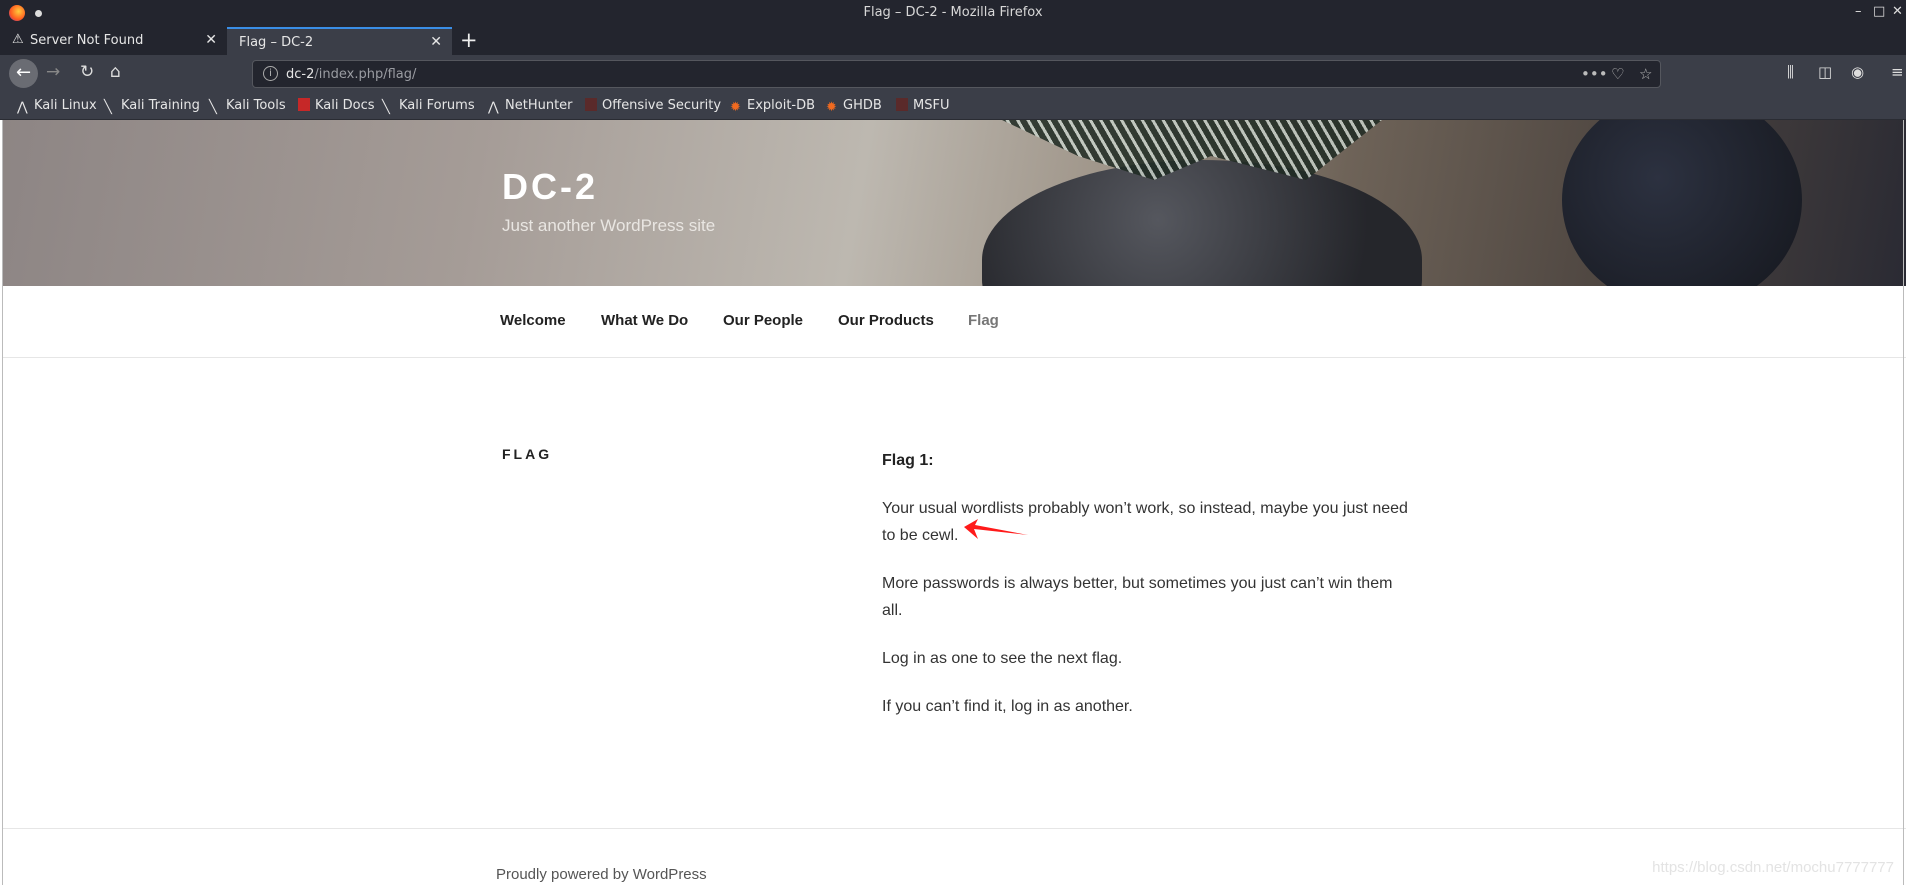 This screenshot has width=1906, height=885. I want to click on bookmark-label: NetHunter, so click(539, 105).